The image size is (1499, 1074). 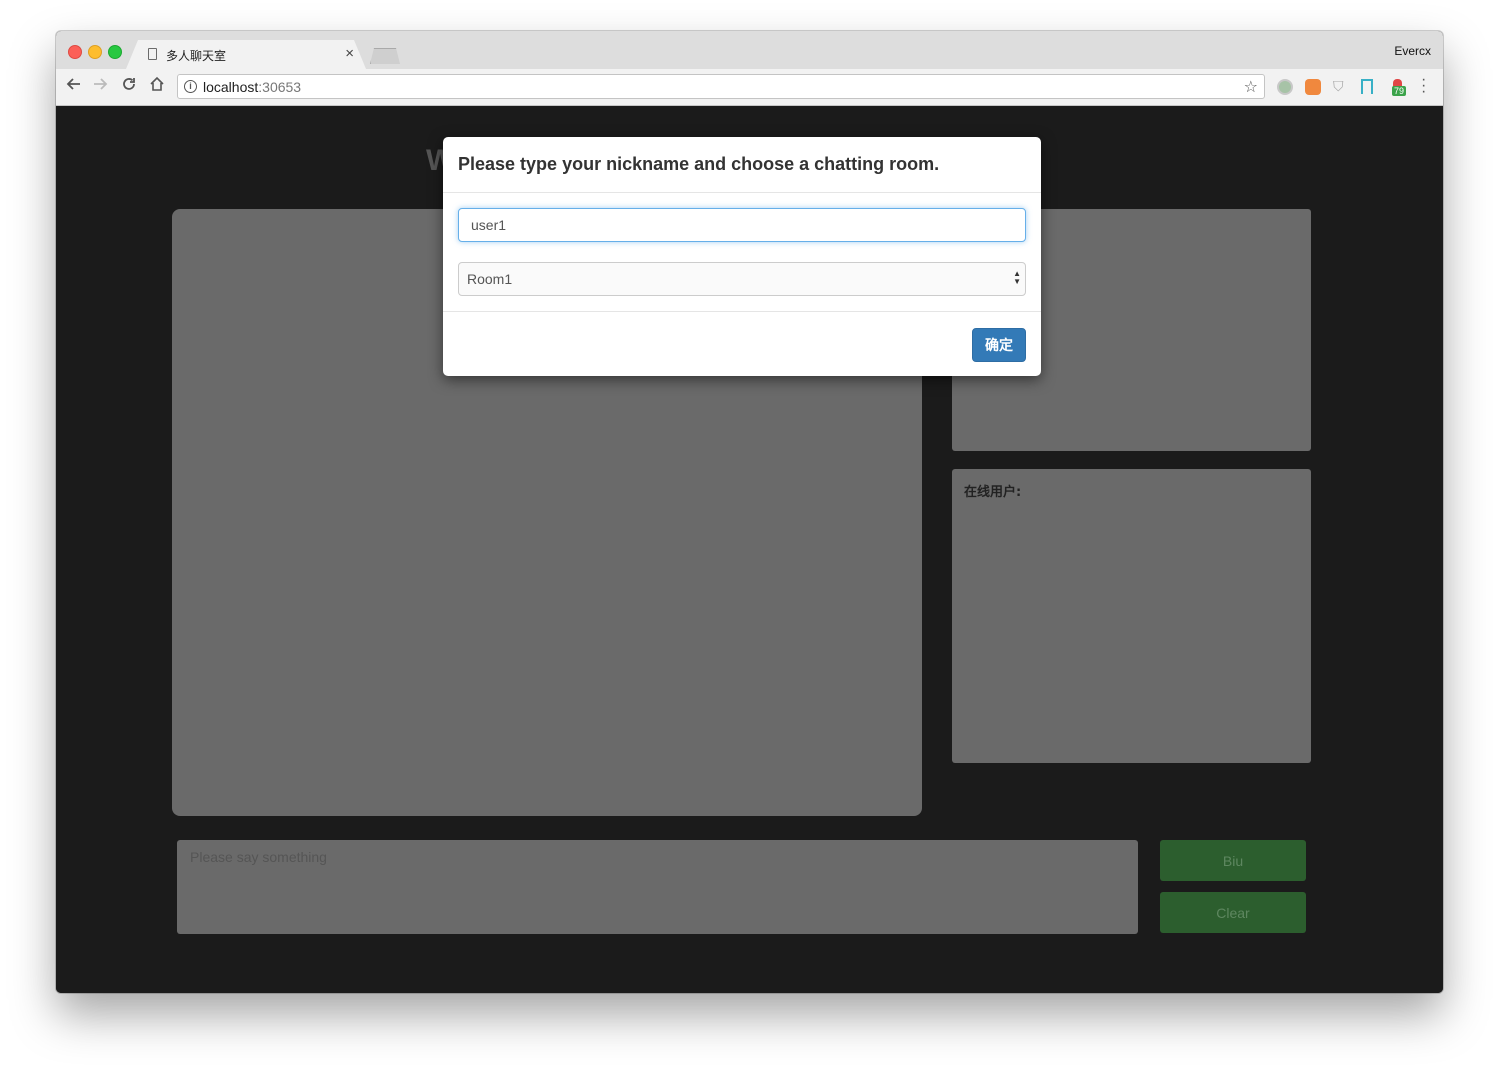 I want to click on send-biu-button: Biu, so click(x=1233, y=860).